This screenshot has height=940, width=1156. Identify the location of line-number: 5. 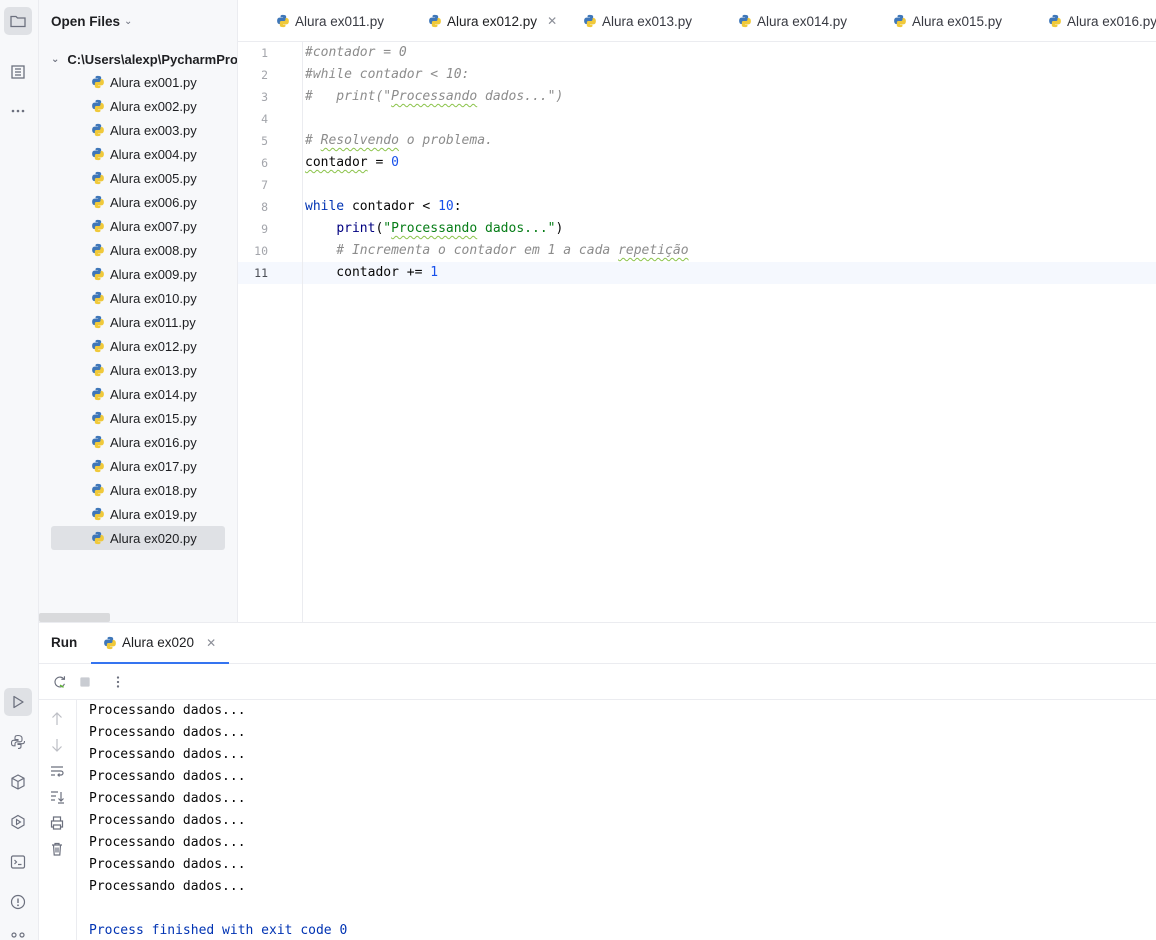
(264, 141).